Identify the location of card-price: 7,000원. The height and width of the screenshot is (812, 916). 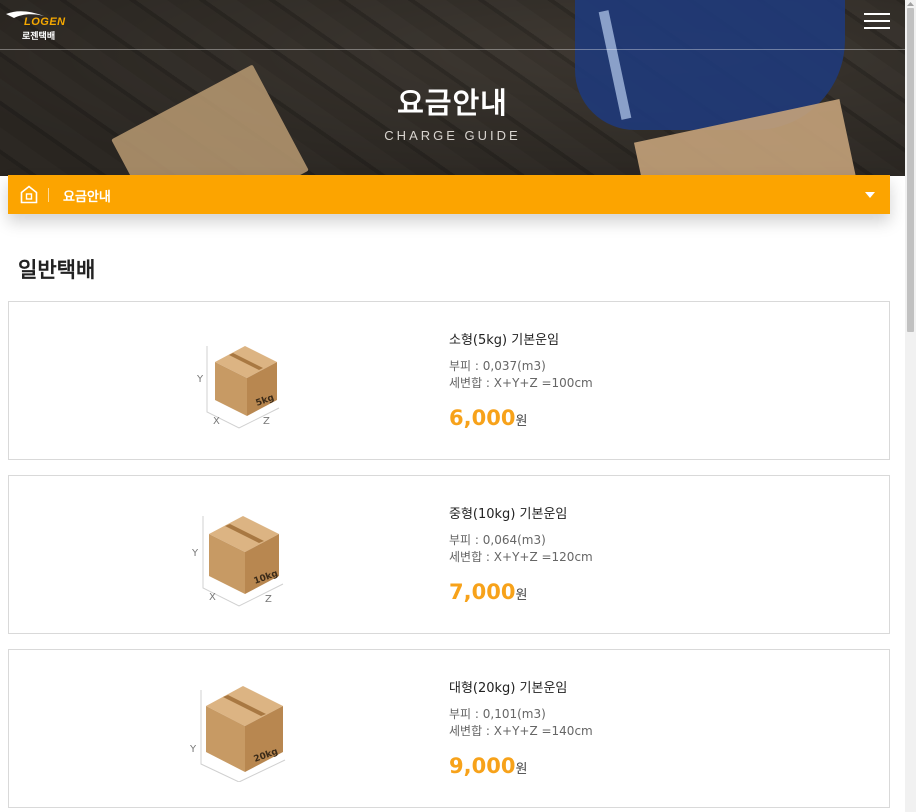
(488, 592).